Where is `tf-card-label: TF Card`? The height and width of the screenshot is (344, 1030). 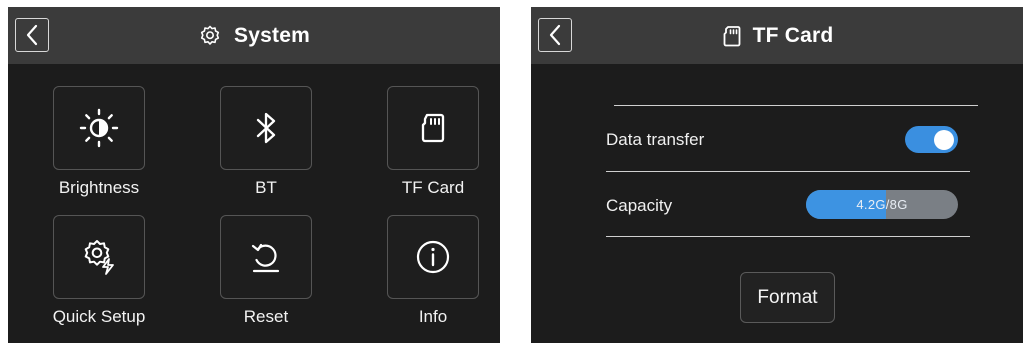 tf-card-label: TF Card is located at coordinates (433, 187).